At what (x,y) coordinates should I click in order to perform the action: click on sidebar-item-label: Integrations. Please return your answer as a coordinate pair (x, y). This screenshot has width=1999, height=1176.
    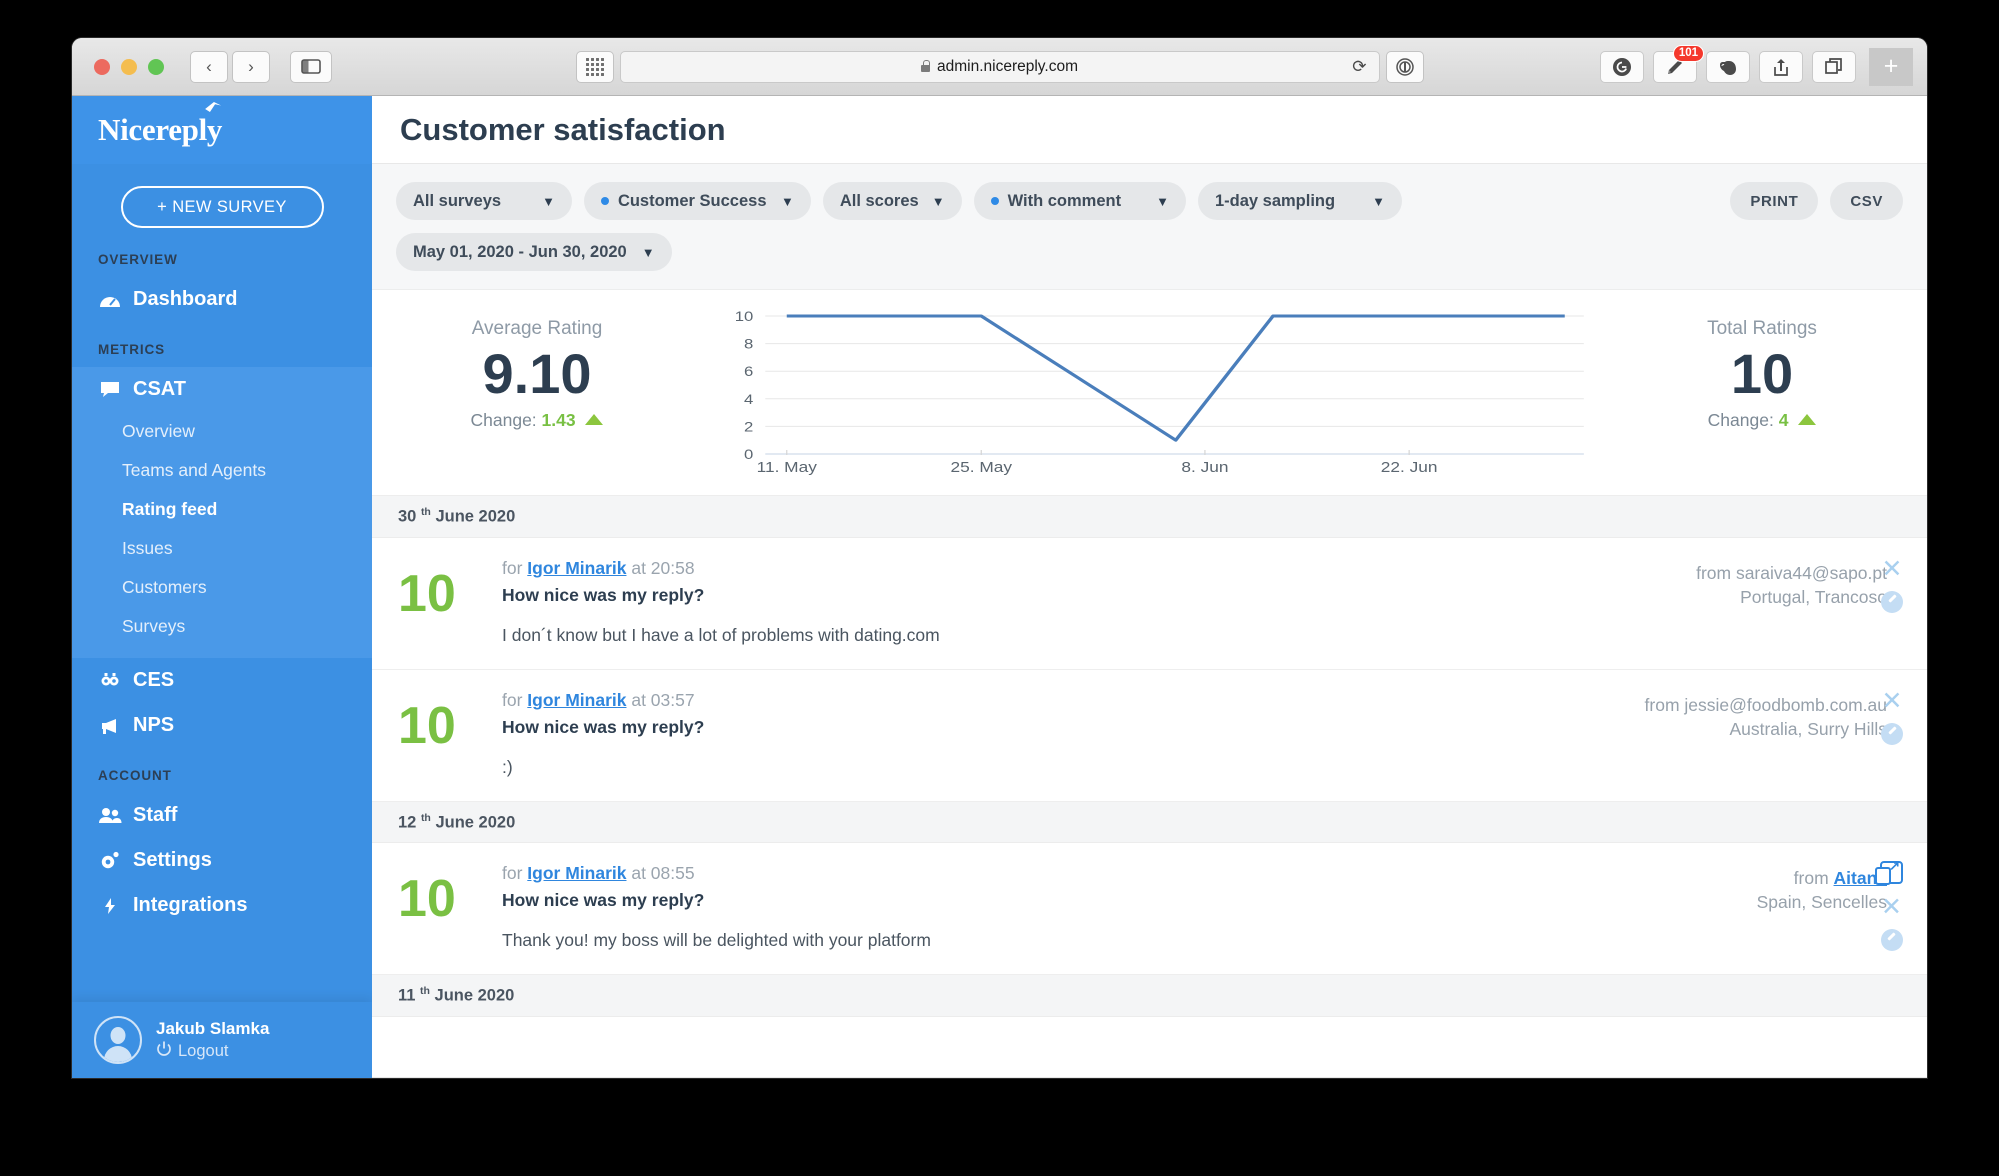
    Looking at the image, I should click on (190, 905).